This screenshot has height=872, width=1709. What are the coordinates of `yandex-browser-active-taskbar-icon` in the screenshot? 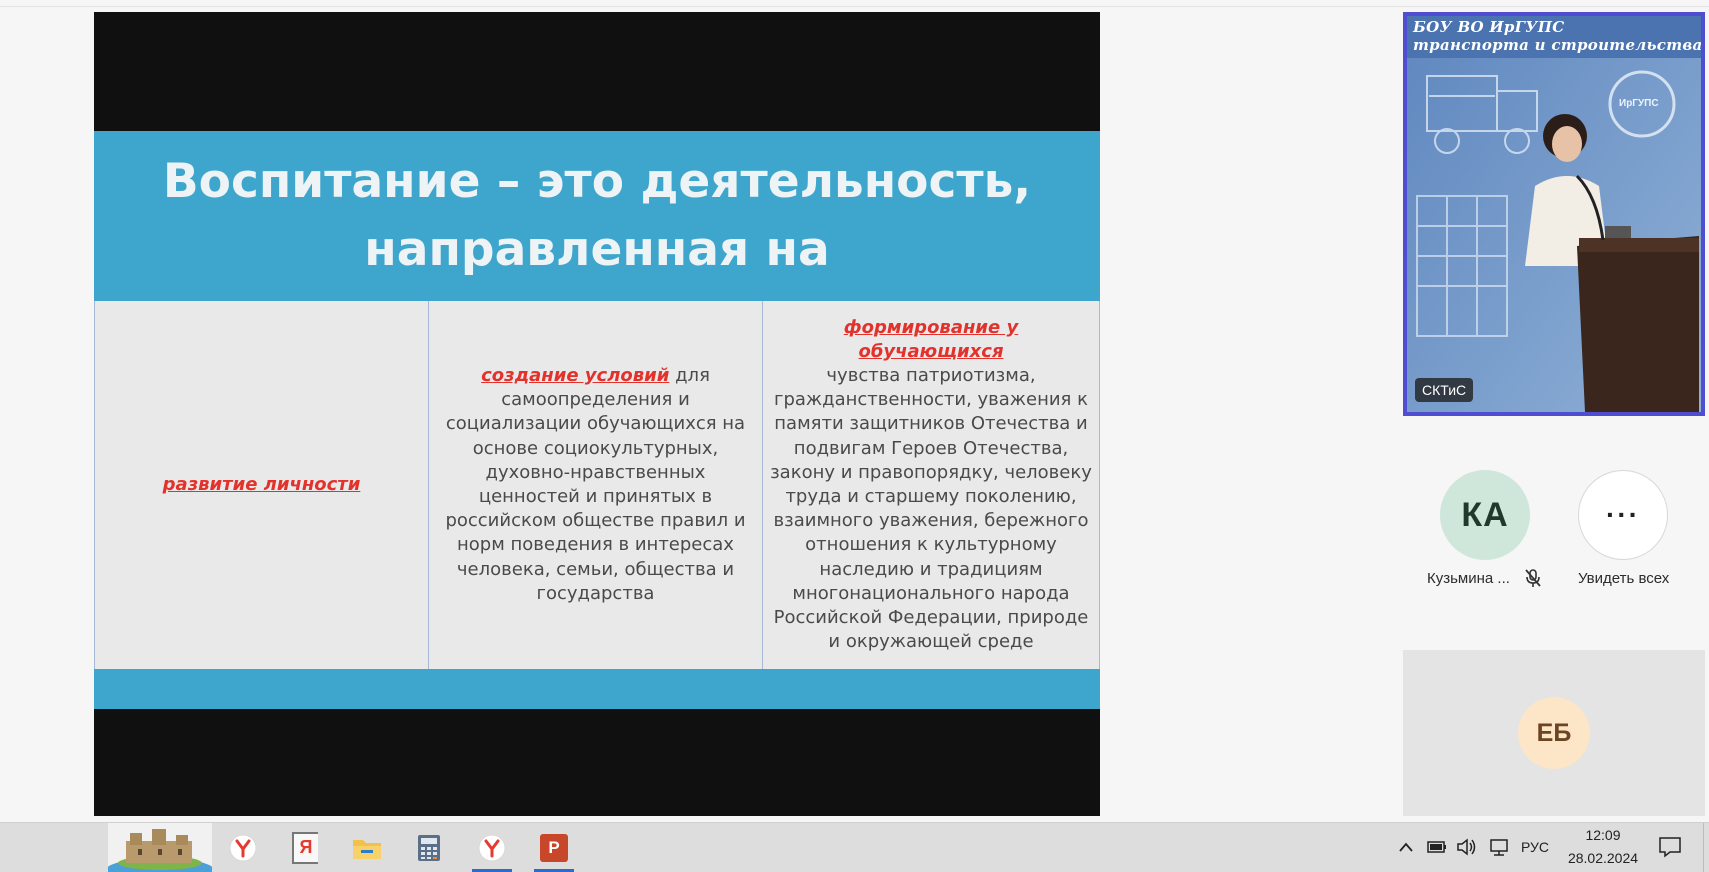 It's located at (492, 847).